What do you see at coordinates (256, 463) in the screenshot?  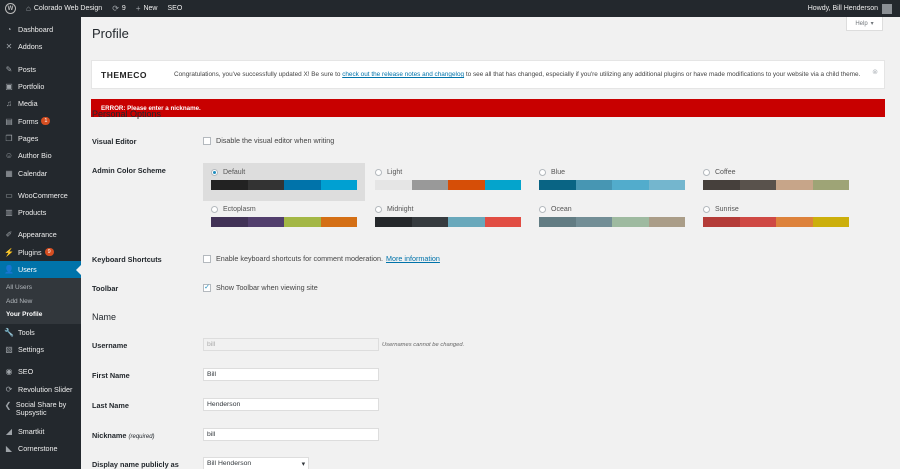 I see `display-name-select: Bill Henderson ▾` at bounding box center [256, 463].